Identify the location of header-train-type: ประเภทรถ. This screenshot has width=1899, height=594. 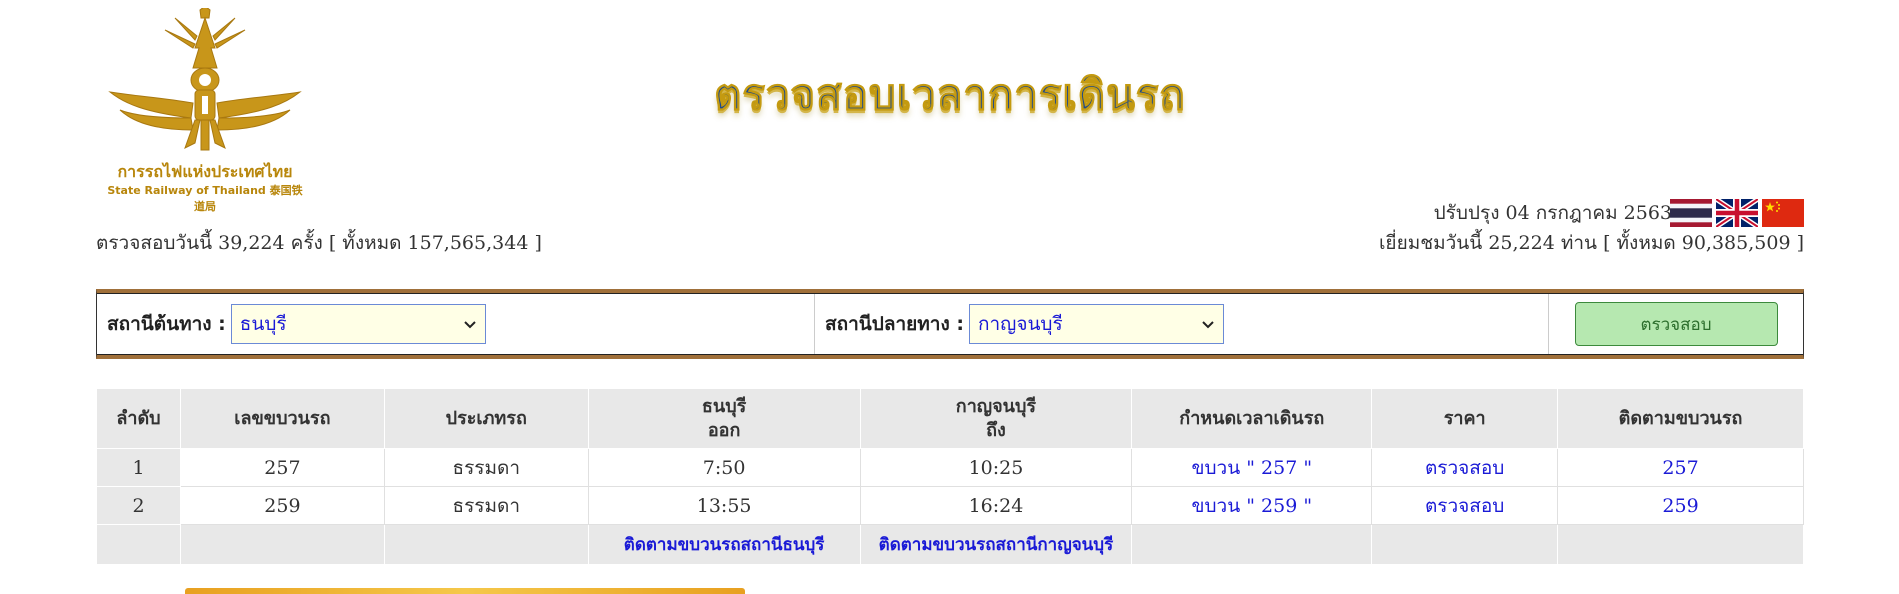
(486, 418).